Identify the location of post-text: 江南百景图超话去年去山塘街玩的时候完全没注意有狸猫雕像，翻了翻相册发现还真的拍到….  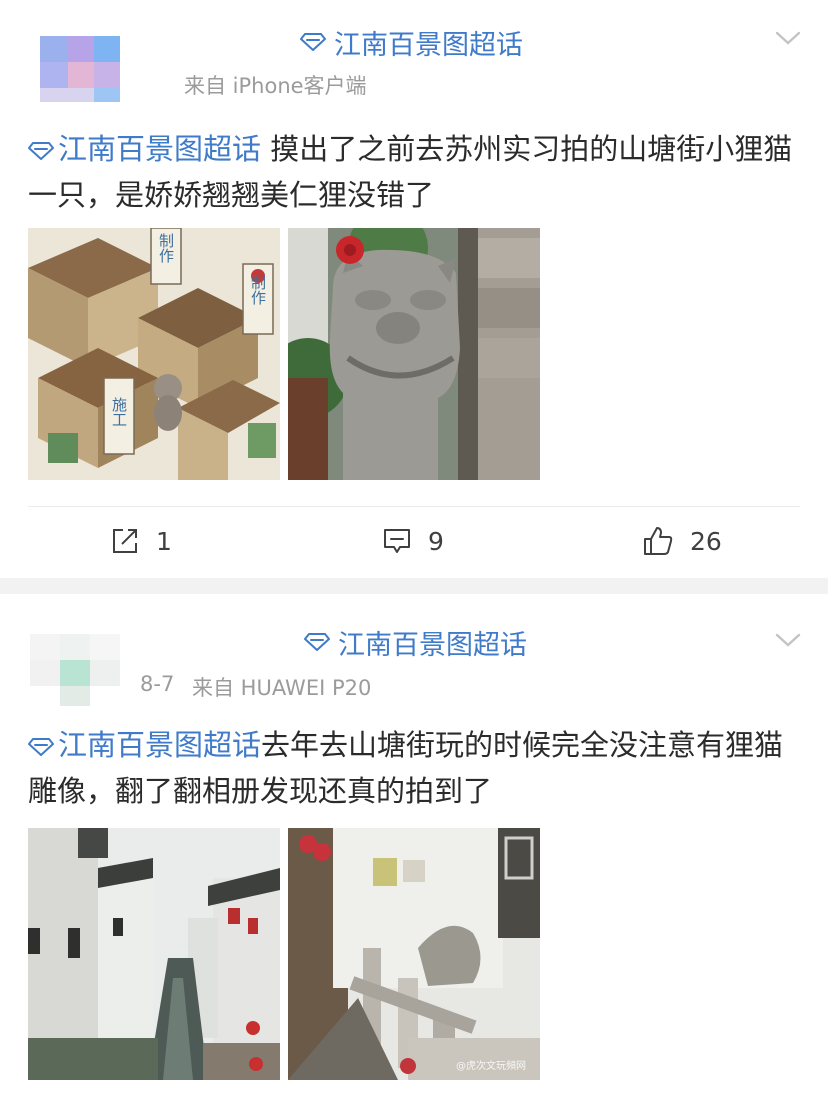
(414, 768).